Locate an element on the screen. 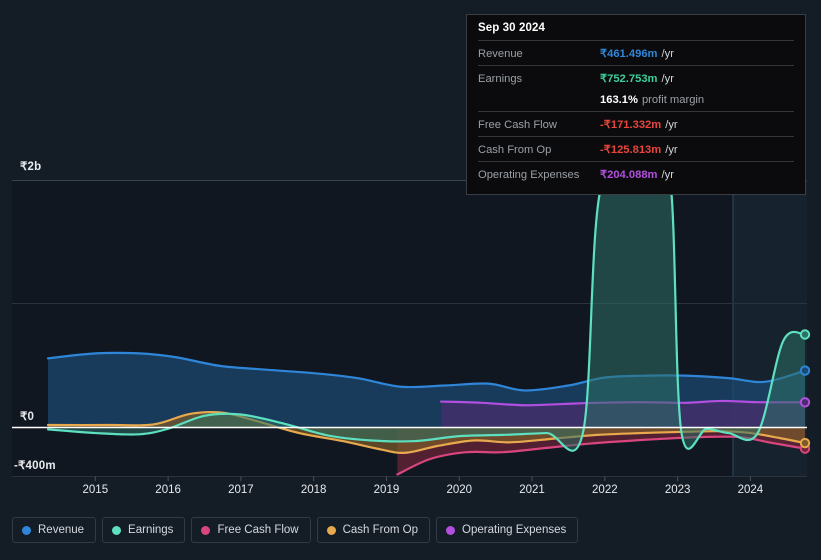 The height and width of the screenshot is (560, 821). y-axis-label-negative: -₹400m is located at coordinates (35, 466).